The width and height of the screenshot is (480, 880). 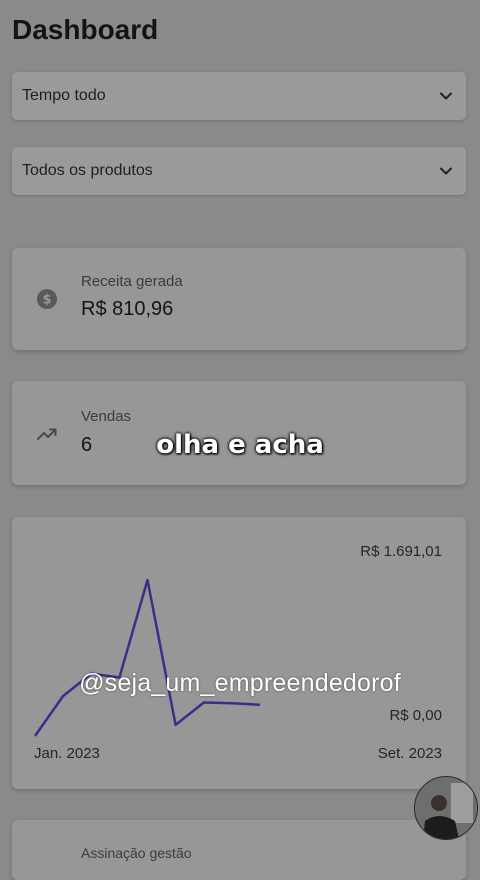 I want to click on product-filter-value: Todos os produtos, so click(x=87, y=171).